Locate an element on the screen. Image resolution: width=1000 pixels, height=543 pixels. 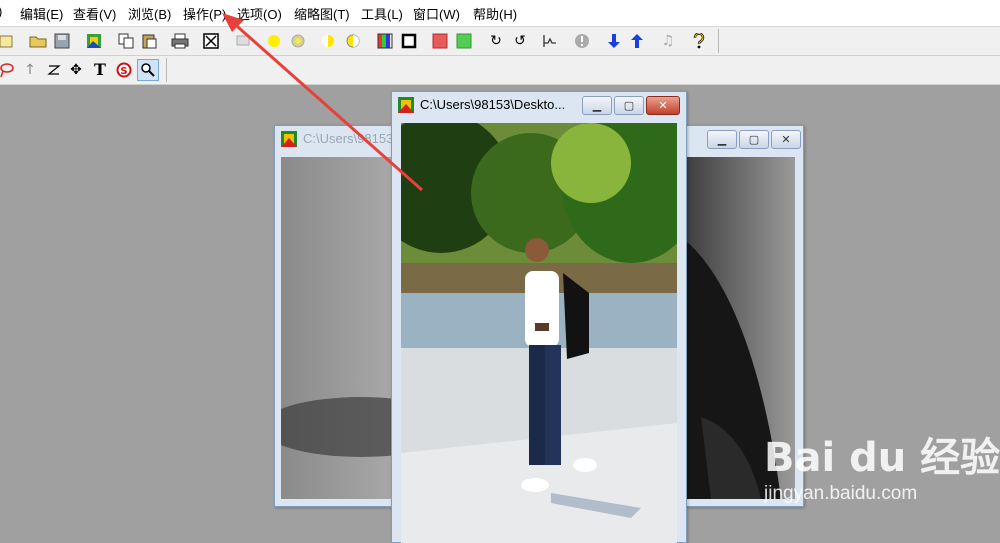
watermark-url: jingyan.baidu.com is located at coordinates (841, 493).